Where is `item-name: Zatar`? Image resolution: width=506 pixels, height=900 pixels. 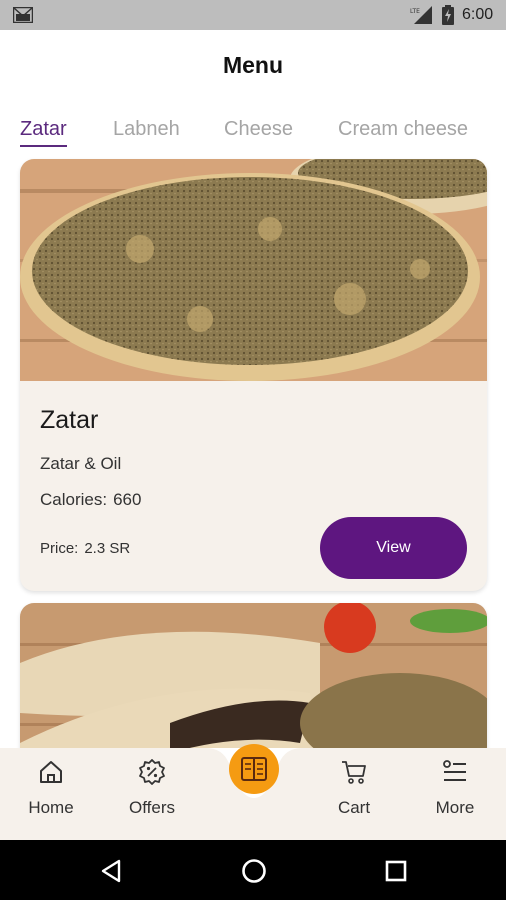 item-name: Zatar is located at coordinates (69, 420).